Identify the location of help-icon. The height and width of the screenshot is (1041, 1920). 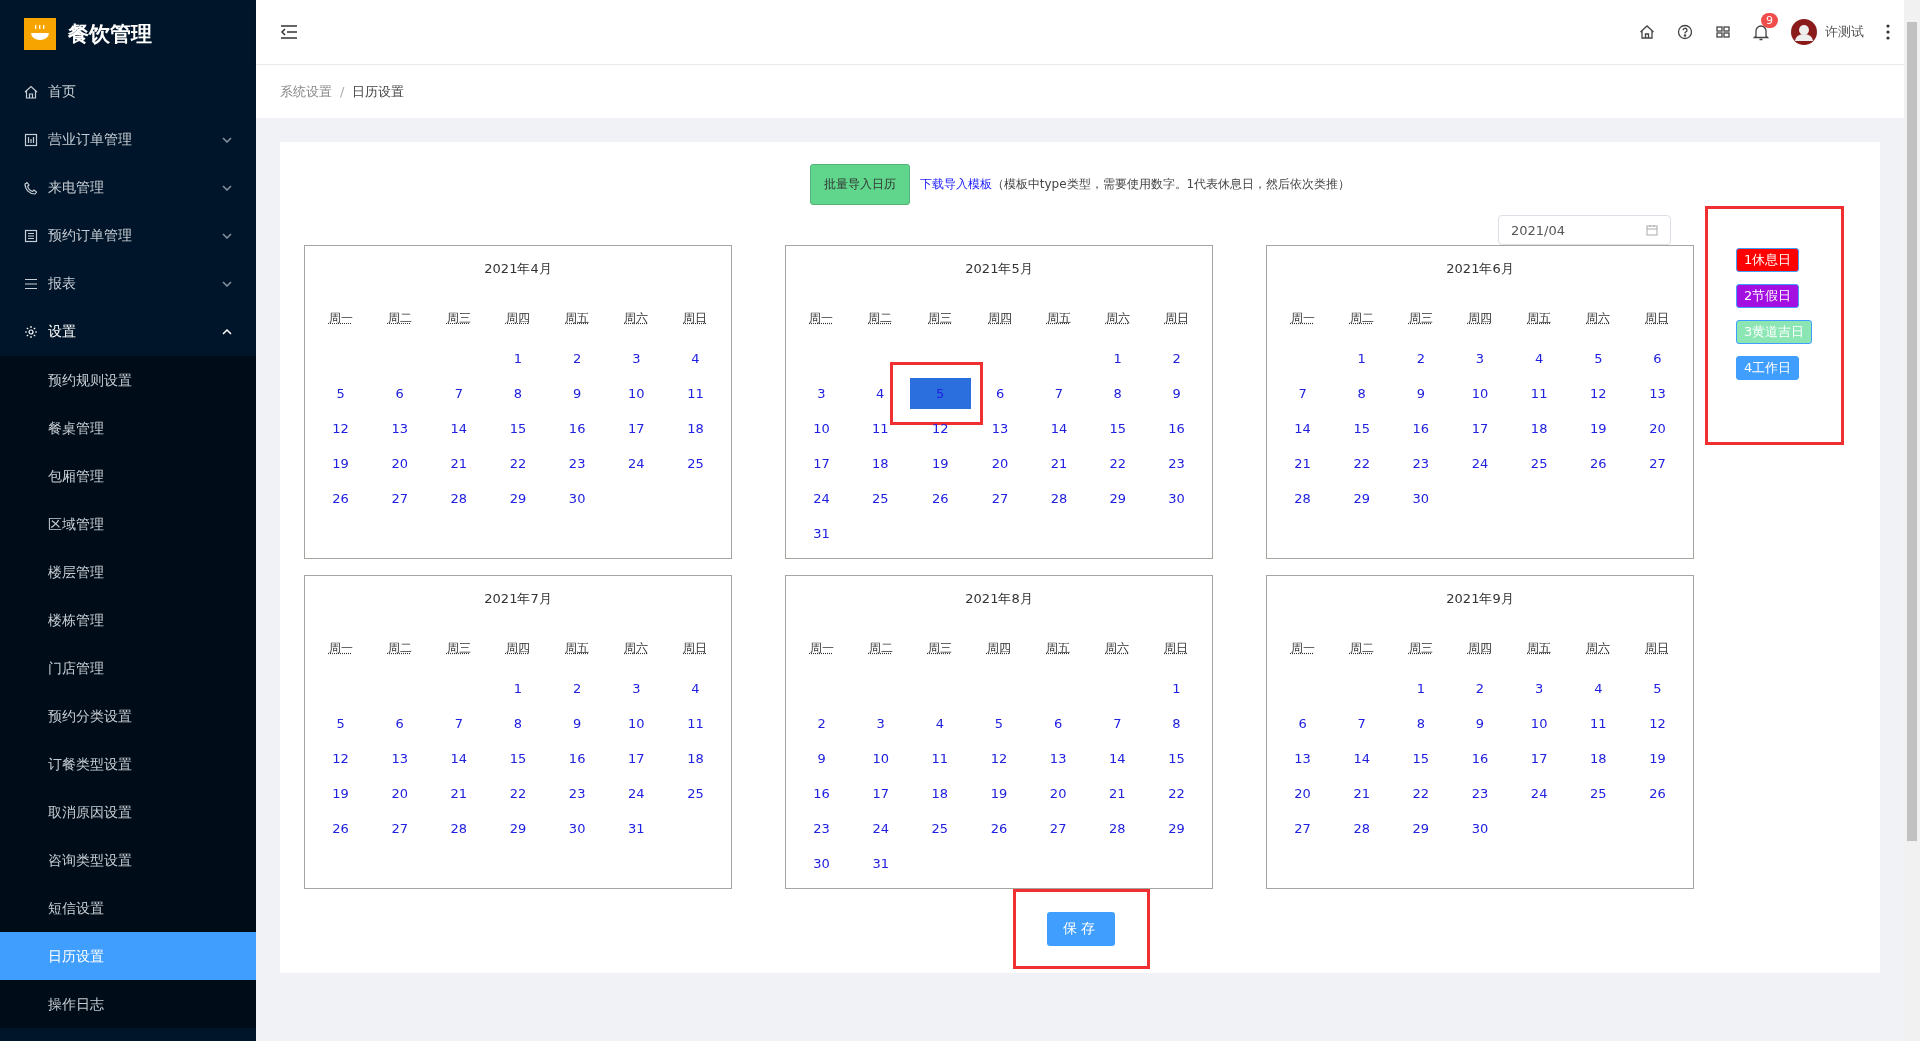
(1685, 32).